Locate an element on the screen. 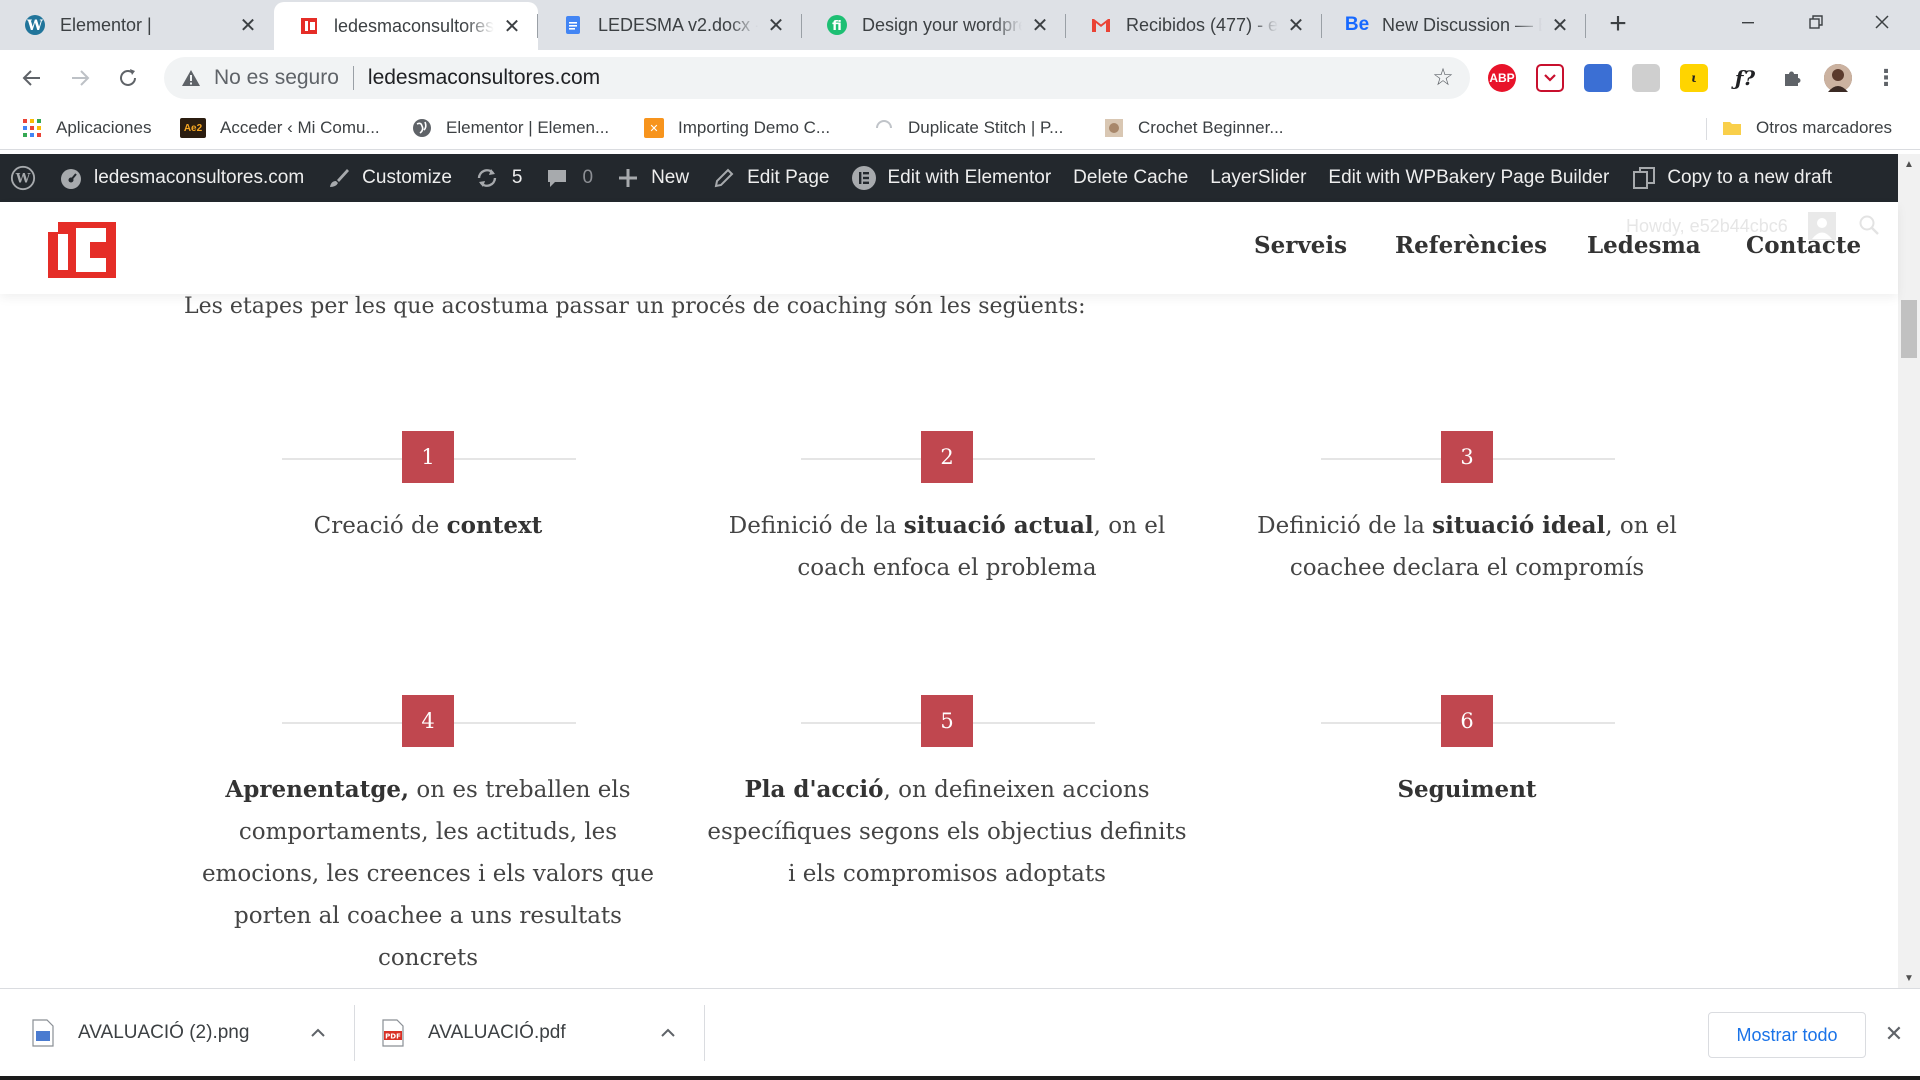 The width and height of the screenshot is (1920, 1080). gmail-icon is located at coordinates (1101, 25).